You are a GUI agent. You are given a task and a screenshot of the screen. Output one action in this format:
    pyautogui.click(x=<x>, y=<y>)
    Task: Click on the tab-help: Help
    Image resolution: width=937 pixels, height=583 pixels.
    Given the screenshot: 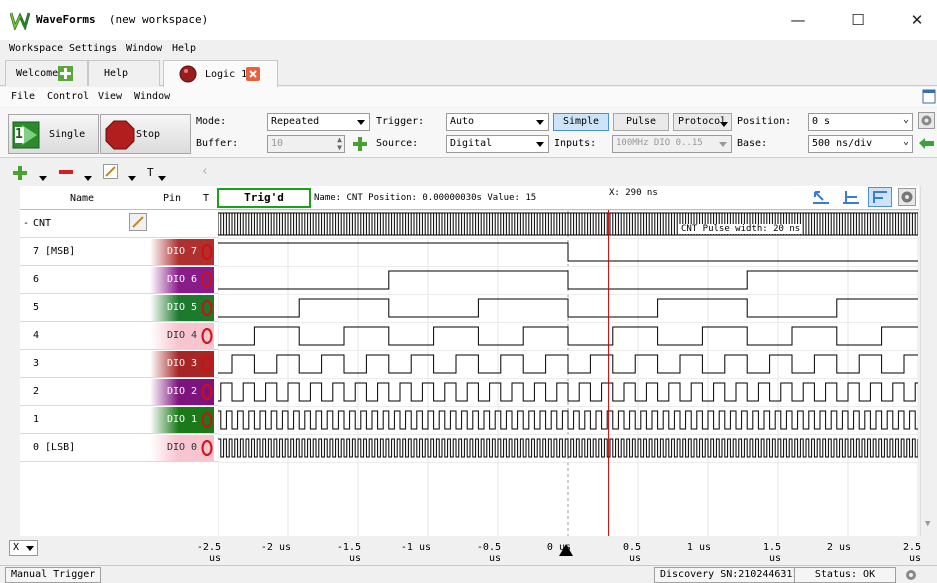 What is the action you would take?
    pyautogui.click(x=124, y=73)
    